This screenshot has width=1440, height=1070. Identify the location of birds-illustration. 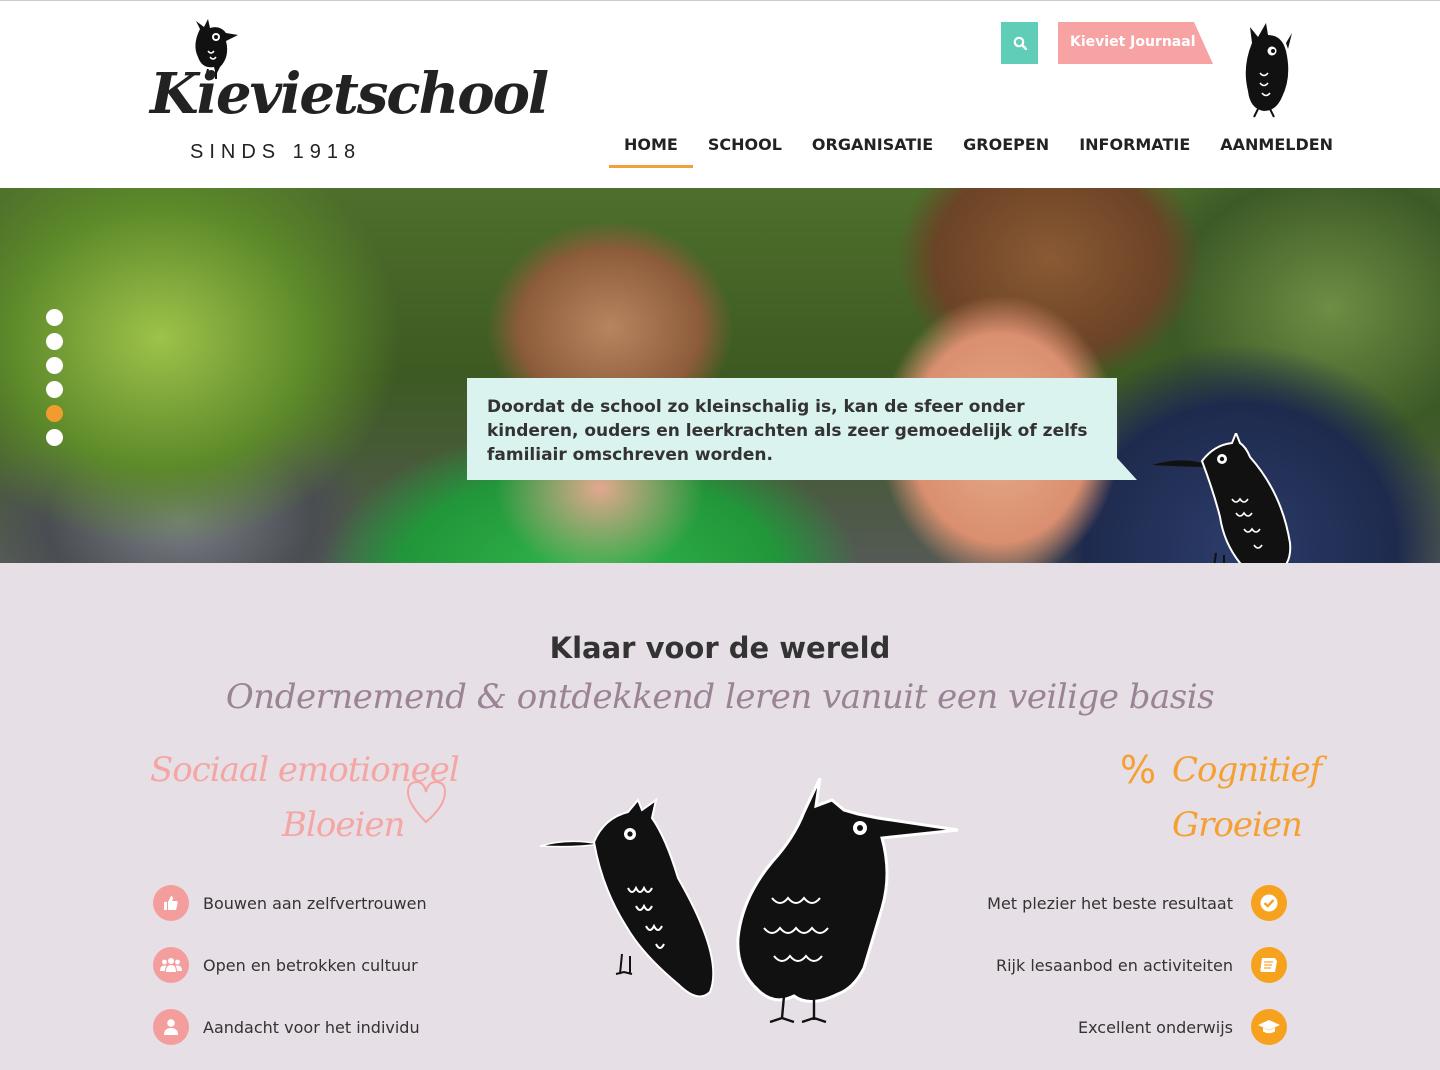
(749, 901).